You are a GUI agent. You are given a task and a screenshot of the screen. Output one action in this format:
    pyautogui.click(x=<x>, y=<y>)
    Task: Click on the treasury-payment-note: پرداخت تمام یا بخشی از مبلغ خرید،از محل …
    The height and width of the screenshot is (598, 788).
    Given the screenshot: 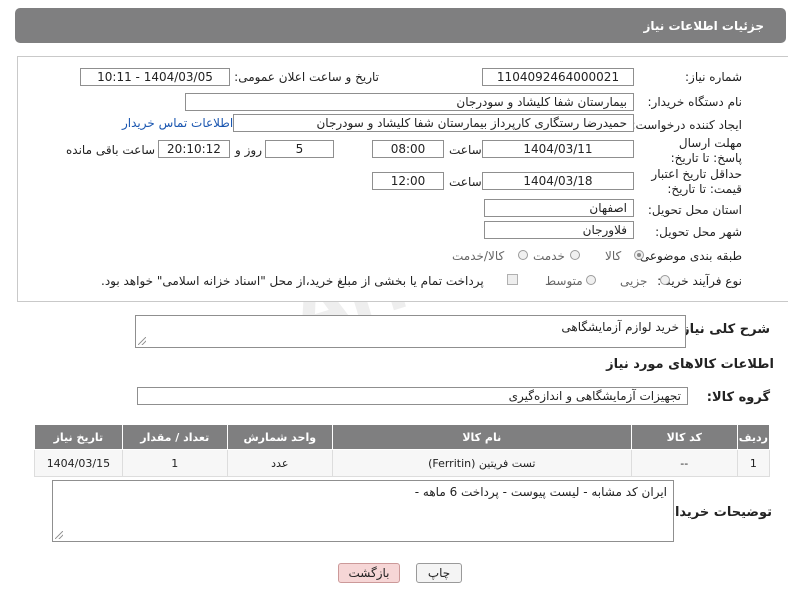 What is the action you would take?
    pyautogui.click(x=292, y=281)
    